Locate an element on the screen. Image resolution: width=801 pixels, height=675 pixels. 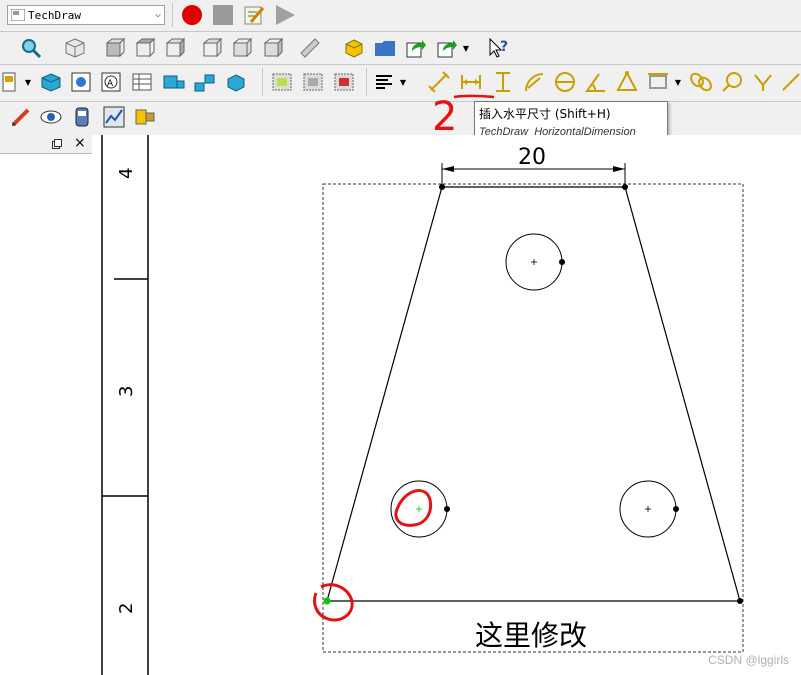
new-page-button is located at coordinates (10, 82).